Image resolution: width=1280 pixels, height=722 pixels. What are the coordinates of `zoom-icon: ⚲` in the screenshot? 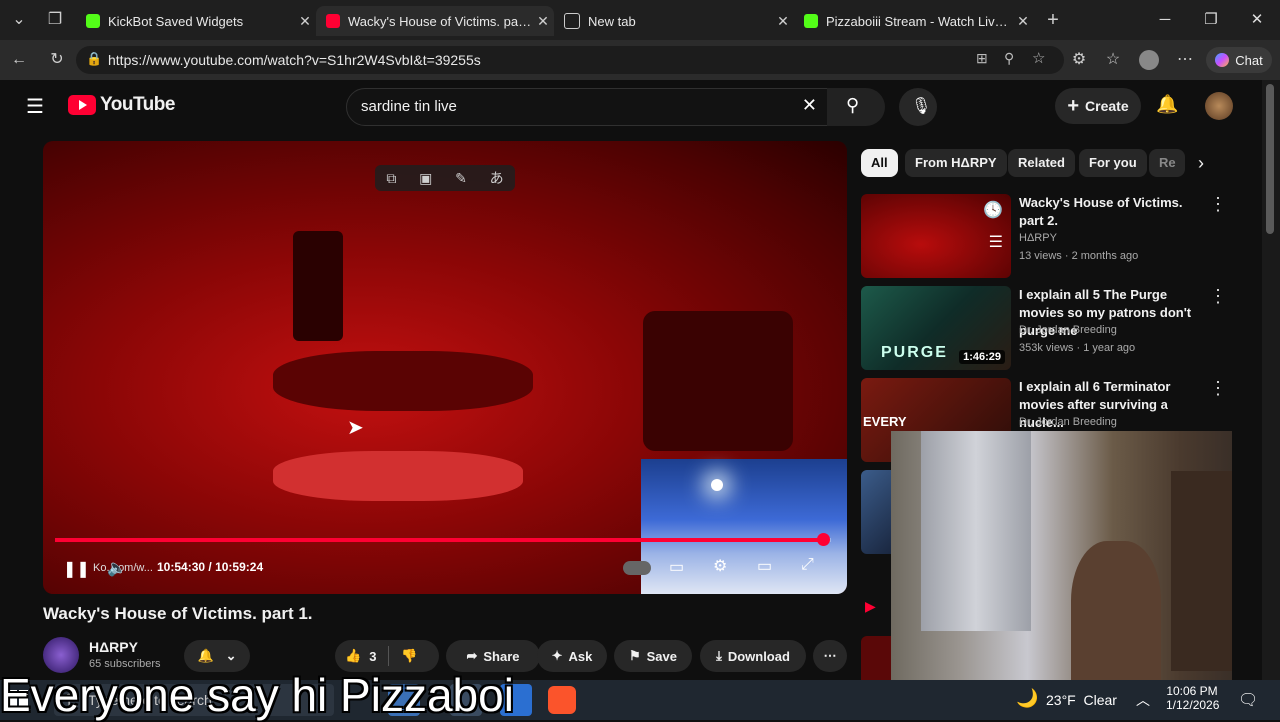 It's located at (1009, 58).